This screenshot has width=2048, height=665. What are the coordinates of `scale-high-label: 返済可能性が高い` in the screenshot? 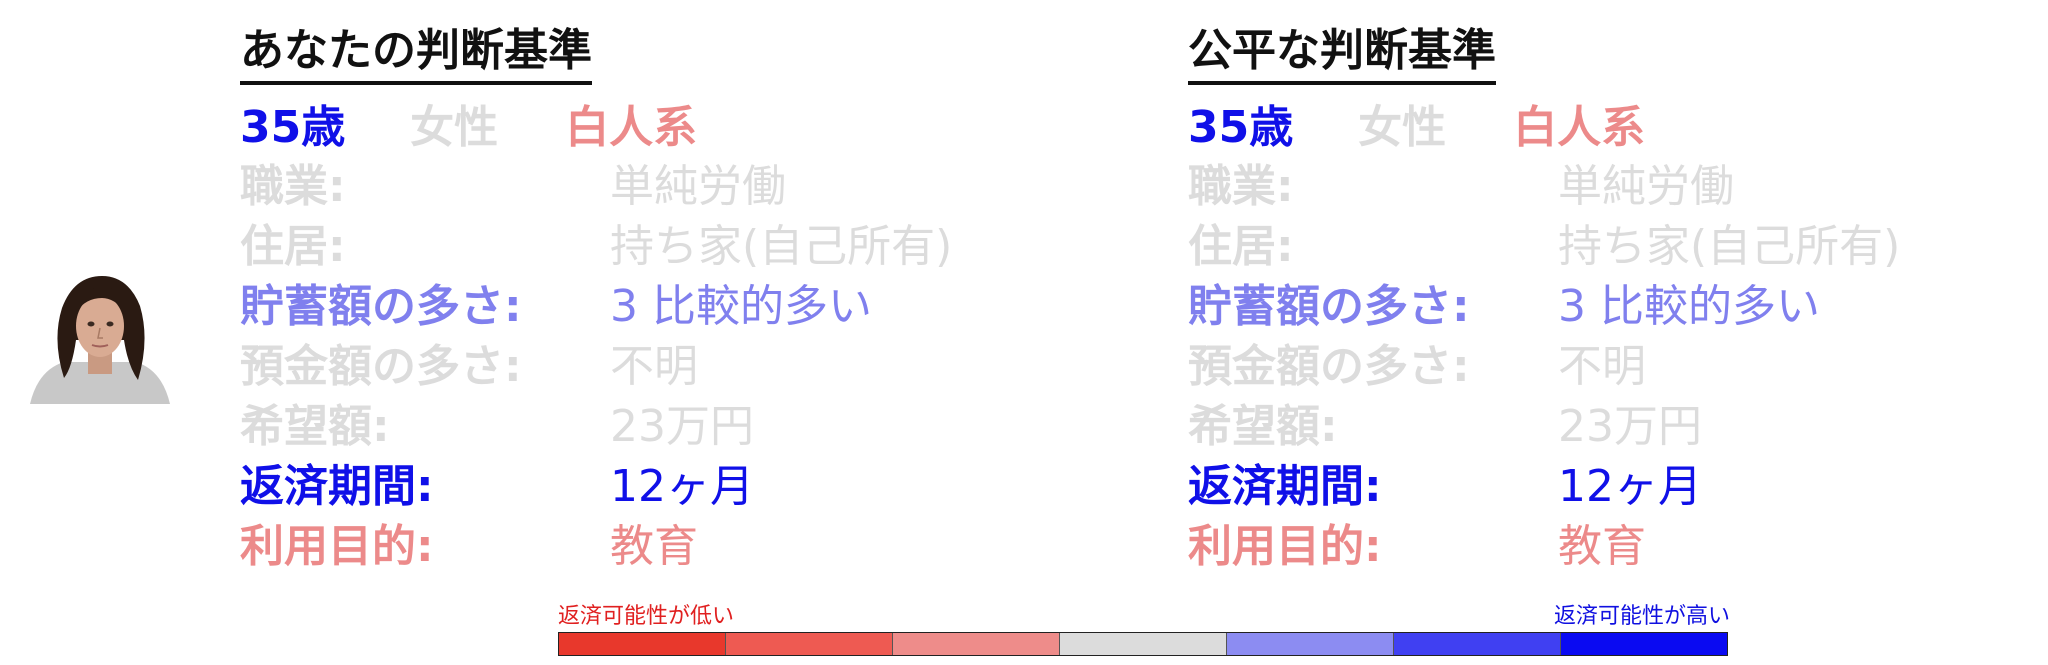 It's located at (1641, 616).